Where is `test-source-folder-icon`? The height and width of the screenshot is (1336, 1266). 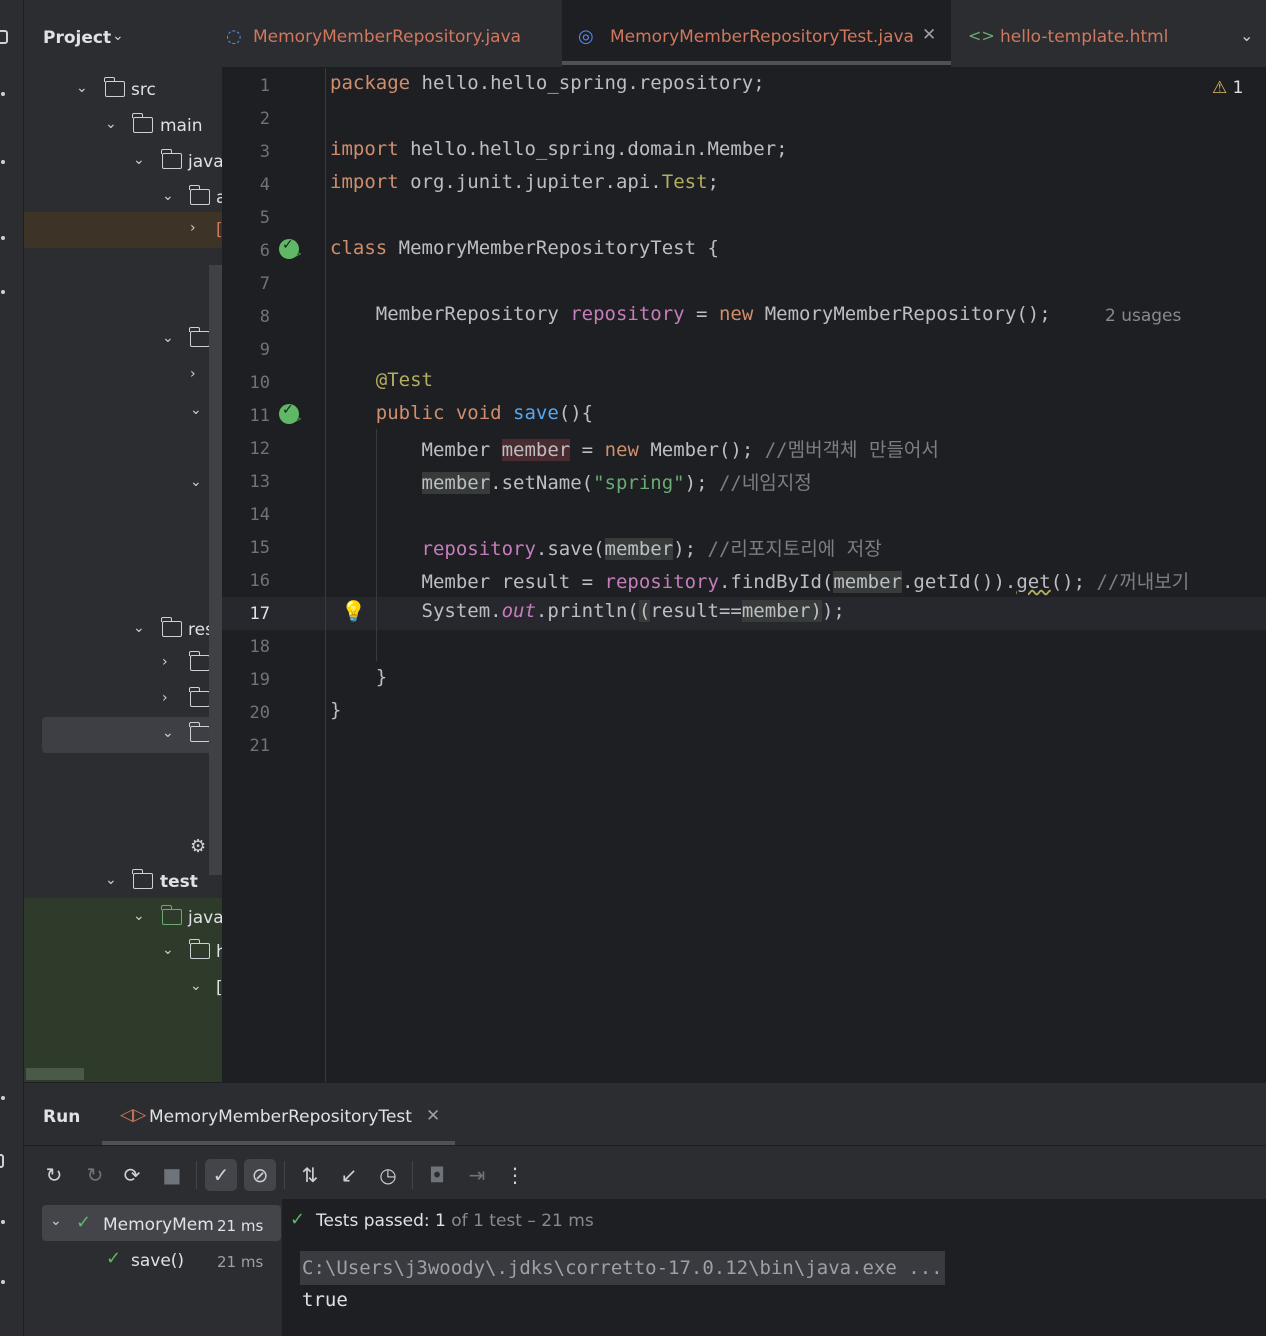
test-source-folder-icon is located at coordinates (171, 915).